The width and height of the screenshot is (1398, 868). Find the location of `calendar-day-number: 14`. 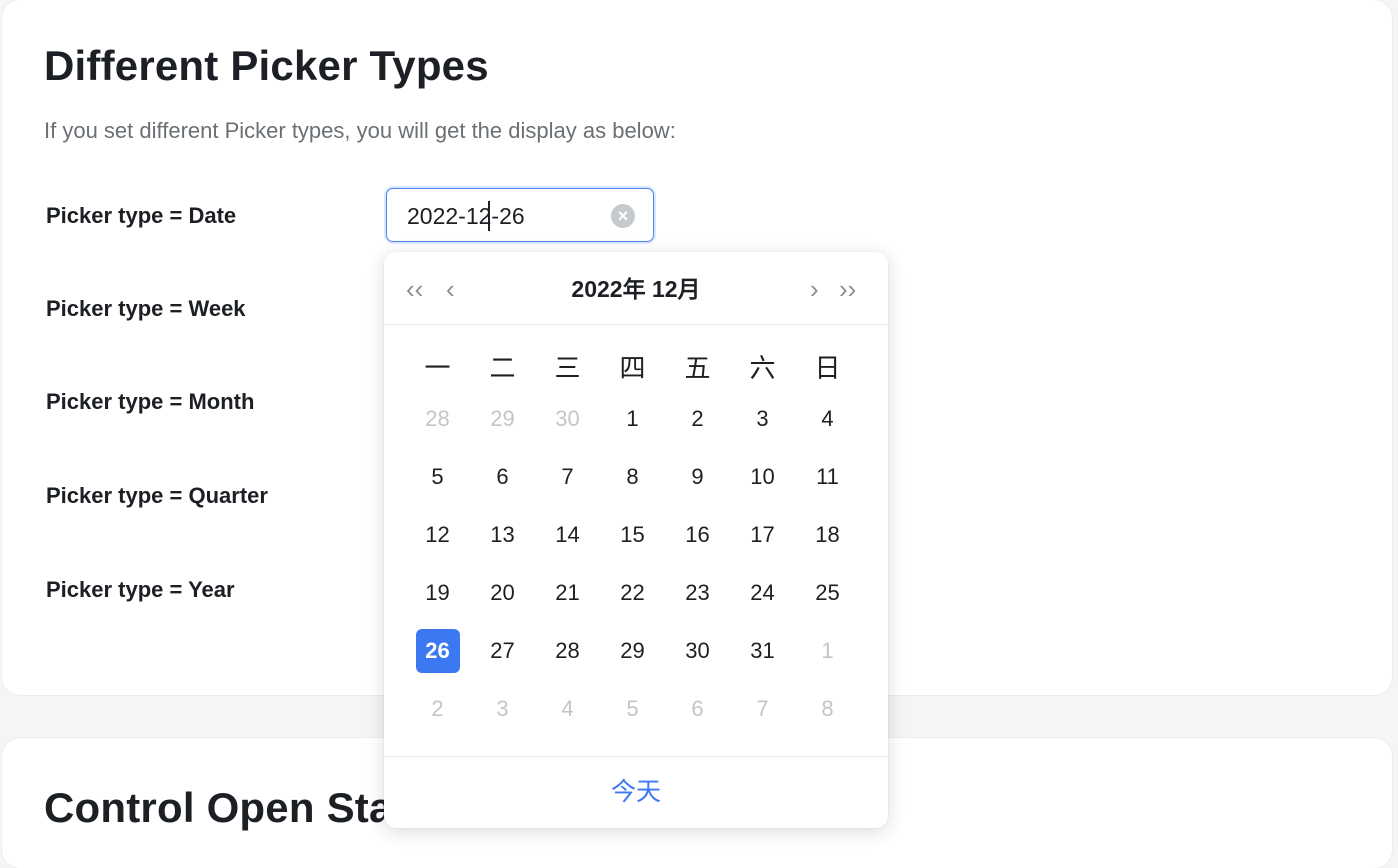

calendar-day-number: 14 is located at coordinates (567, 534).